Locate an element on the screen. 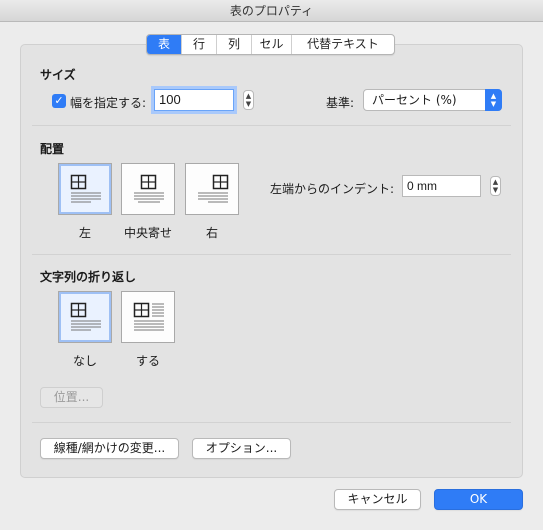 This screenshot has width=543, height=530. wrap-around-option is located at coordinates (148, 317).